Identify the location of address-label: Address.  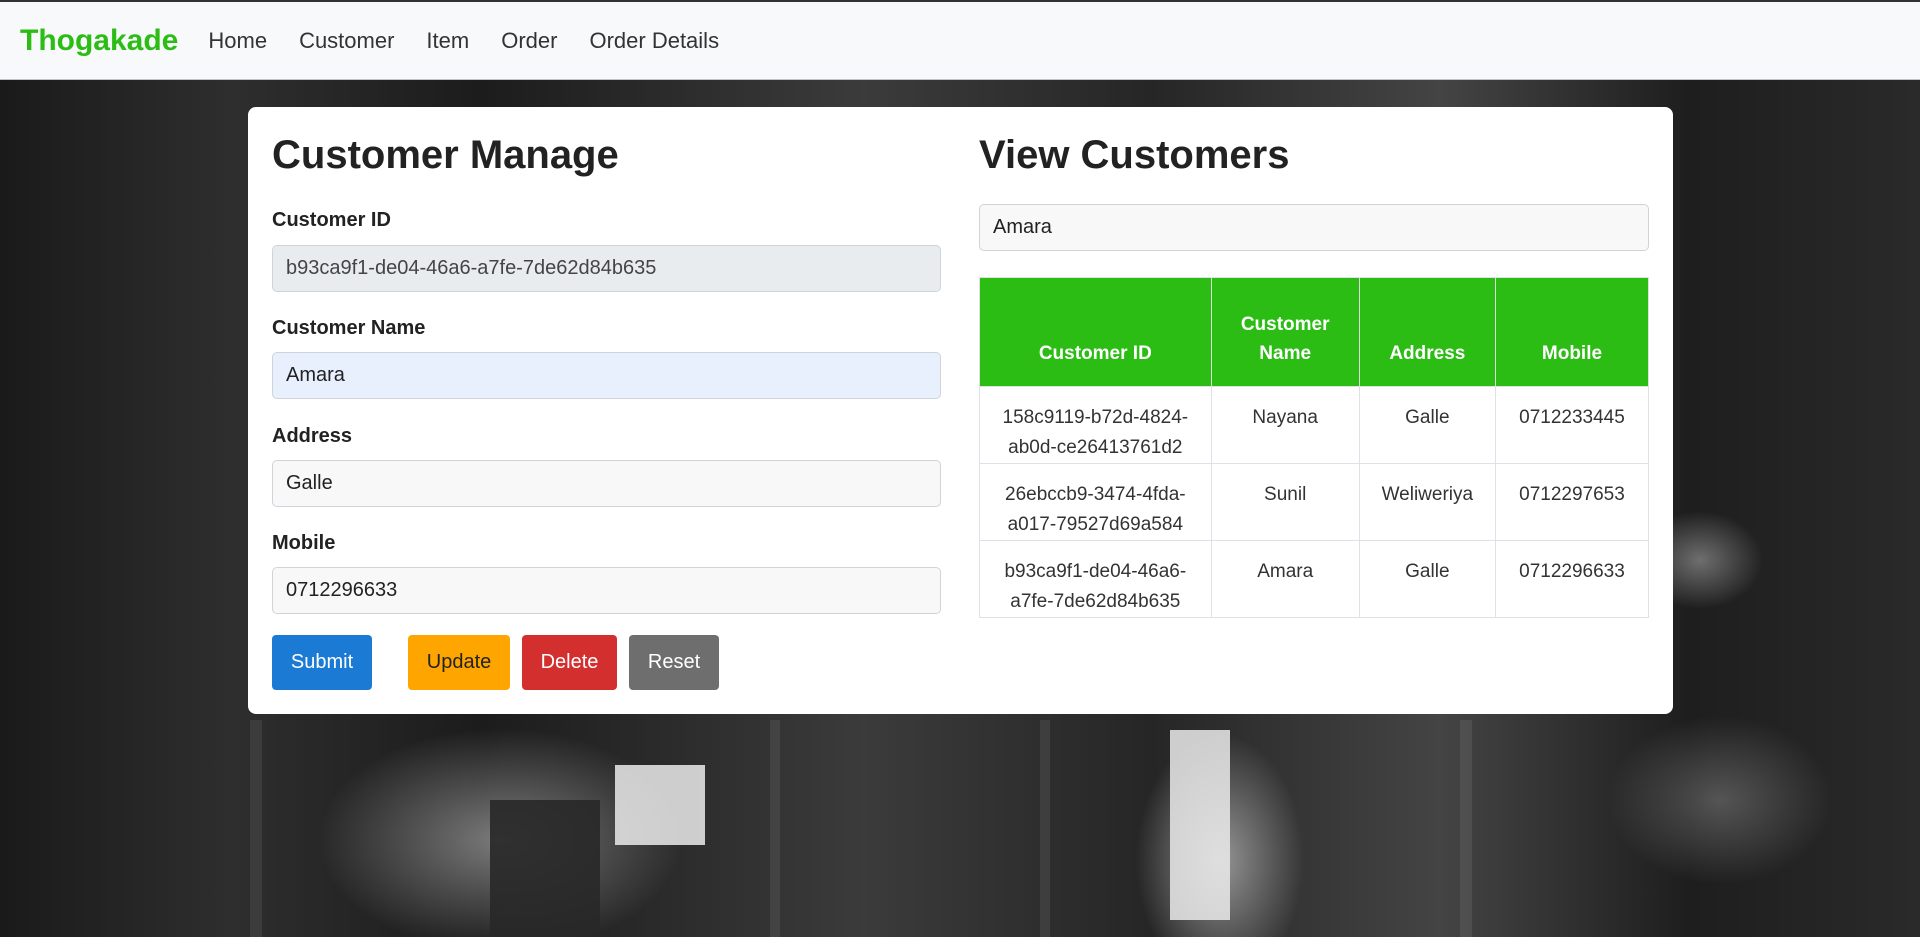
(312, 436).